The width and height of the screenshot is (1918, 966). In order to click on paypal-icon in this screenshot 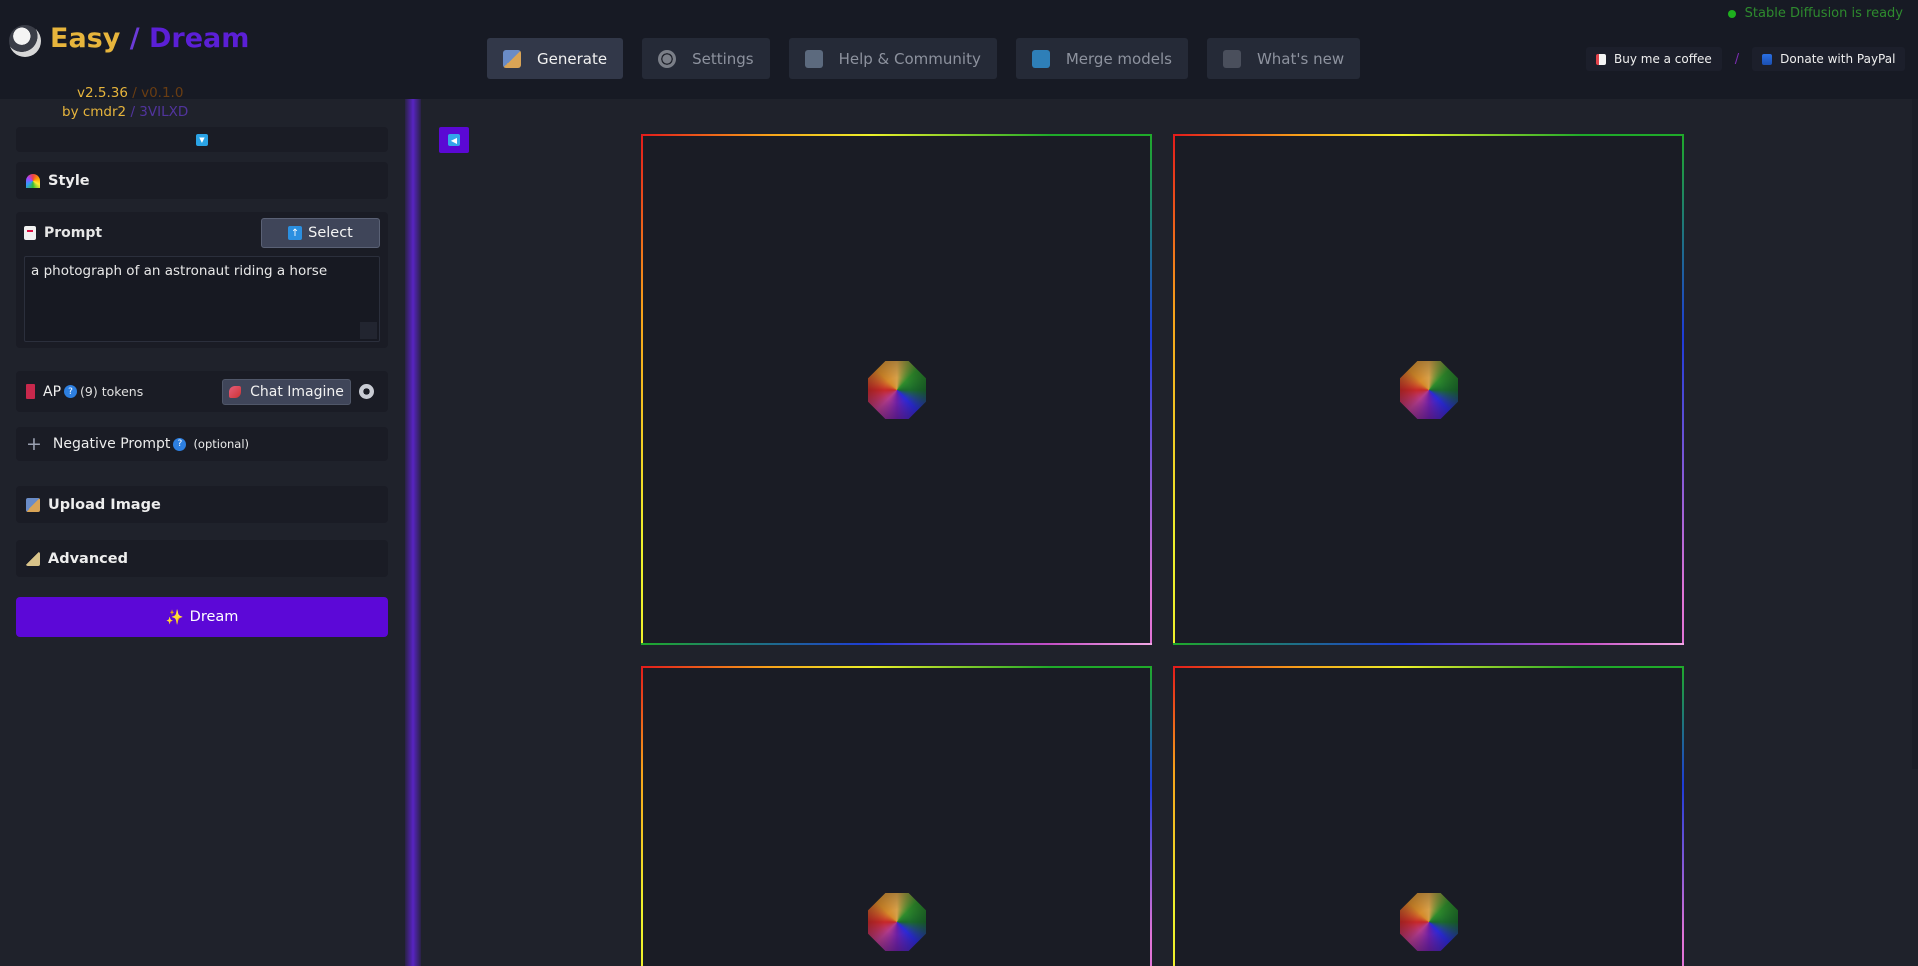, I will do `click(1767, 59)`.